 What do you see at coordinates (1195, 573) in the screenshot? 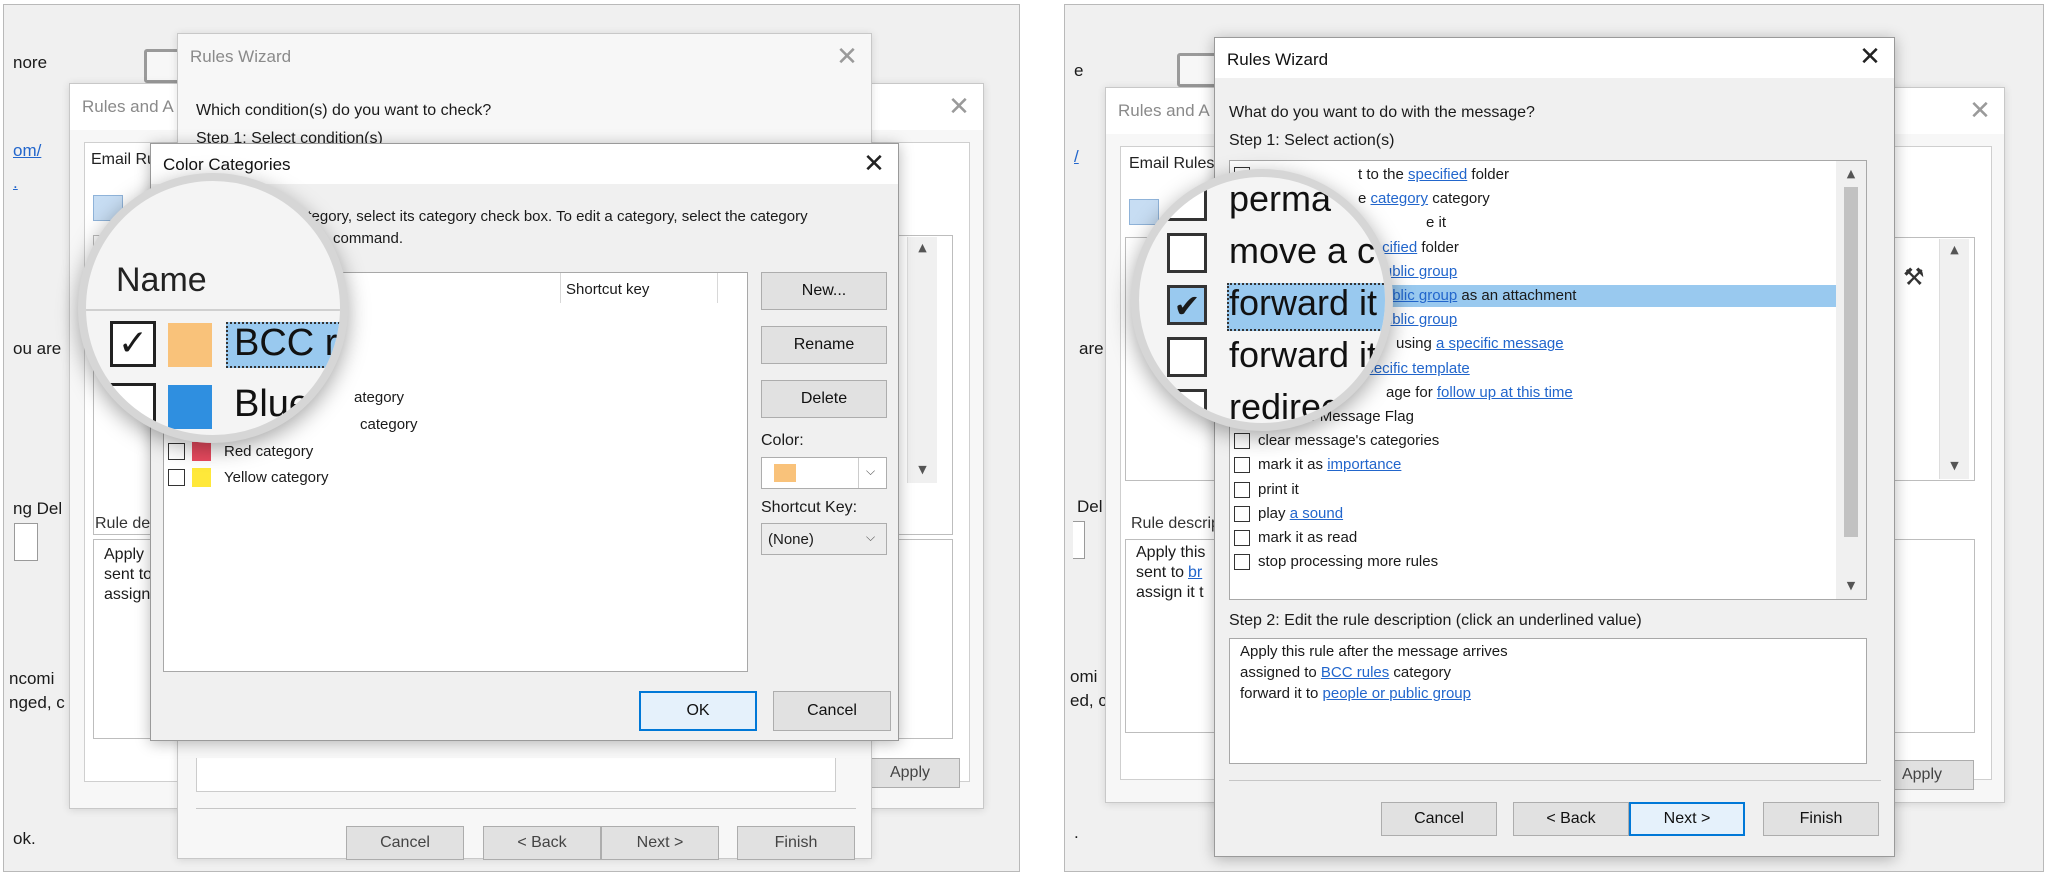
I see `rule-desc-link: br` at bounding box center [1195, 573].